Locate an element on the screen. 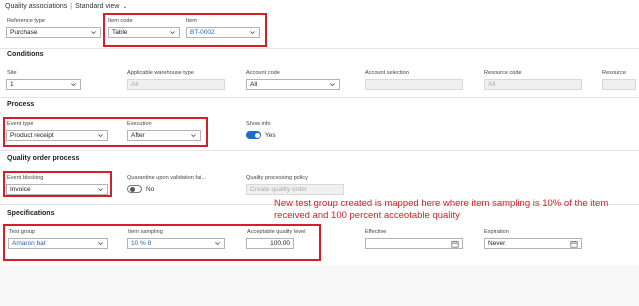 The width and height of the screenshot is (639, 306). site-label: Site is located at coordinates (12, 73).